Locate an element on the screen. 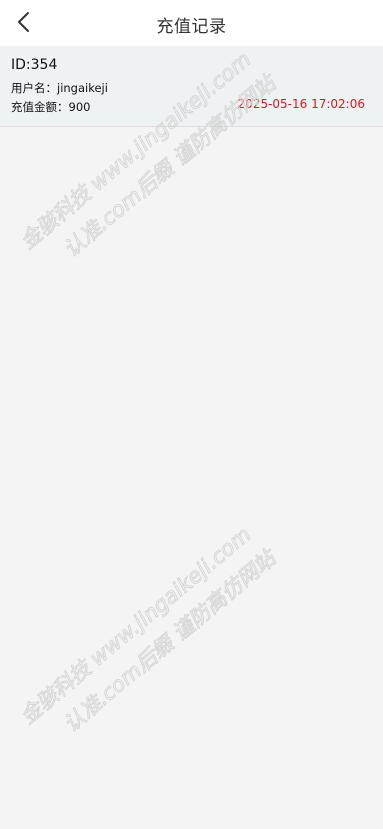 The width and height of the screenshot is (383, 829). record-time: 2025-05-16 17:02:06 is located at coordinates (301, 104).